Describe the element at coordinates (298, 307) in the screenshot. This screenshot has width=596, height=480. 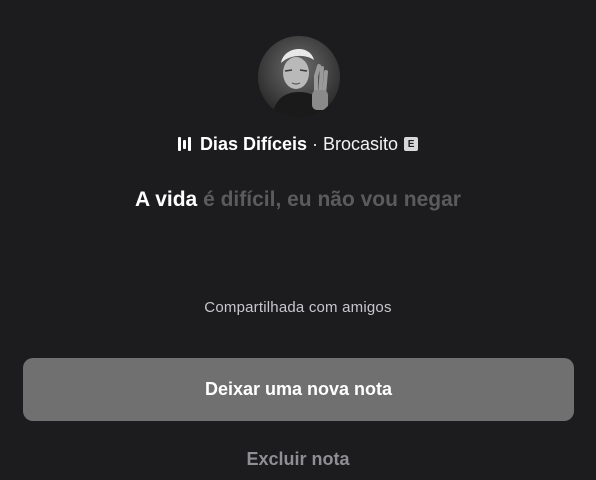
I see `share-status: Compartilhada com amigos` at that location.